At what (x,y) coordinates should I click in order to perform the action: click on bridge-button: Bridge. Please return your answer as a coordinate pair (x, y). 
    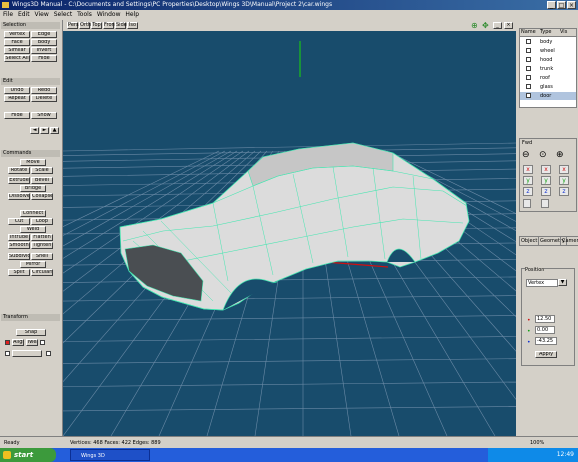
    Looking at the image, I should click on (33, 188).